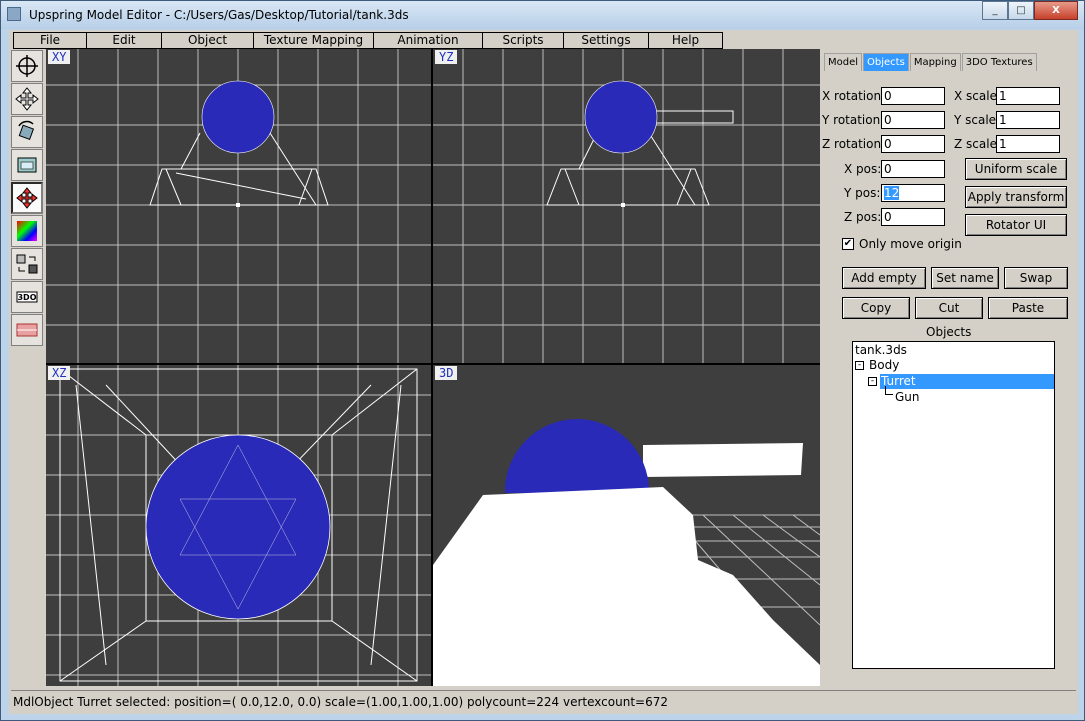 This screenshot has height=721, width=1085. I want to click on only-move-origin-label: Only move origin, so click(910, 244).